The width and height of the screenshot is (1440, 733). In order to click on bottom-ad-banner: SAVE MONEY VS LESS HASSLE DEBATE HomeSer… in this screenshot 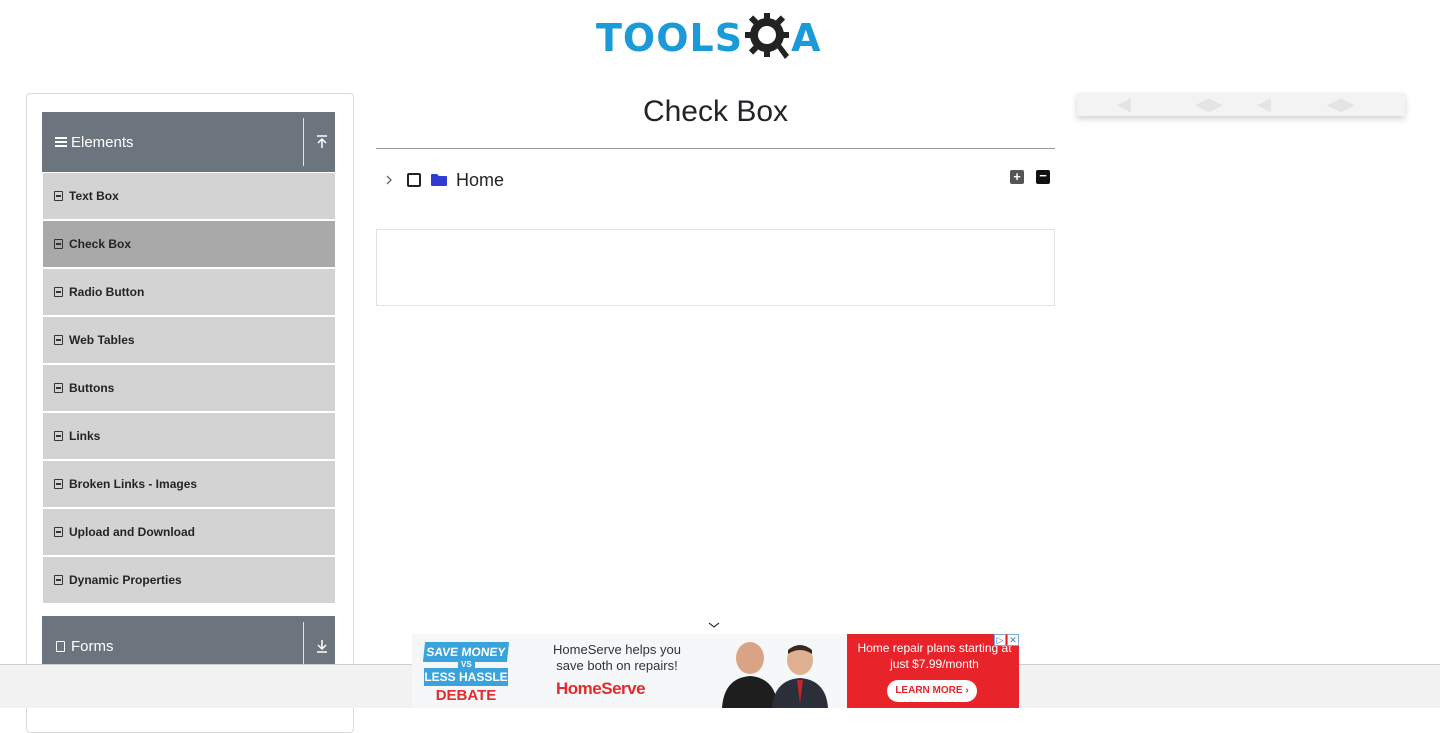, I will do `click(715, 671)`.